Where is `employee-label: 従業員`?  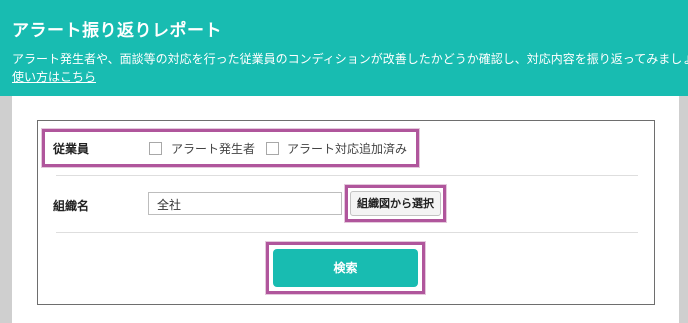 employee-label: 従業員 is located at coordinates (71, 149).